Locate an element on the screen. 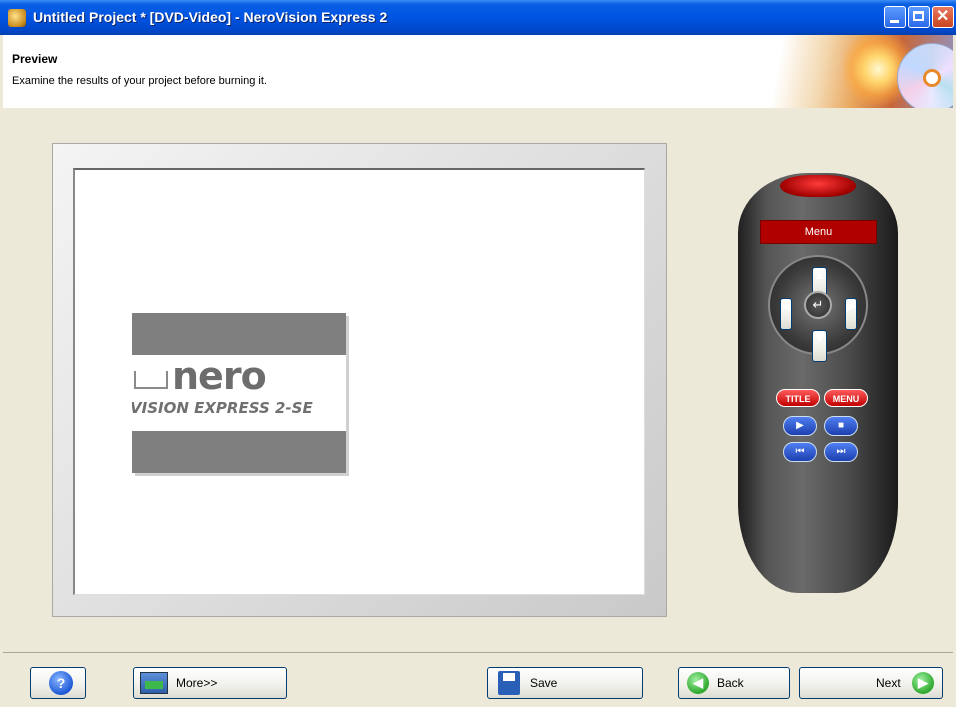 The width and height of the screenshot is (956, 707). maximize-button is located at coordinates (919, 17).